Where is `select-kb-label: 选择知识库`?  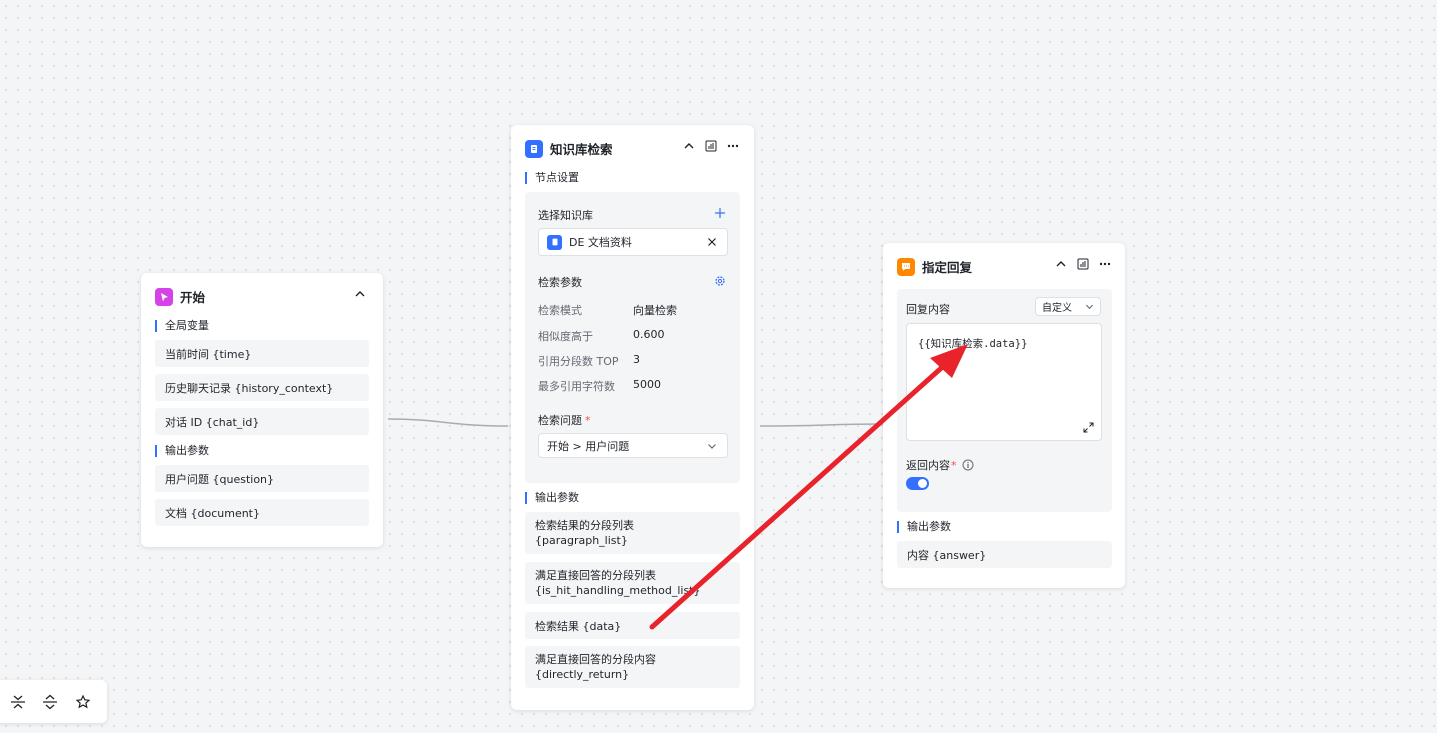 select-kb-label: 选择知识库 is located at coordinates (565, 215).